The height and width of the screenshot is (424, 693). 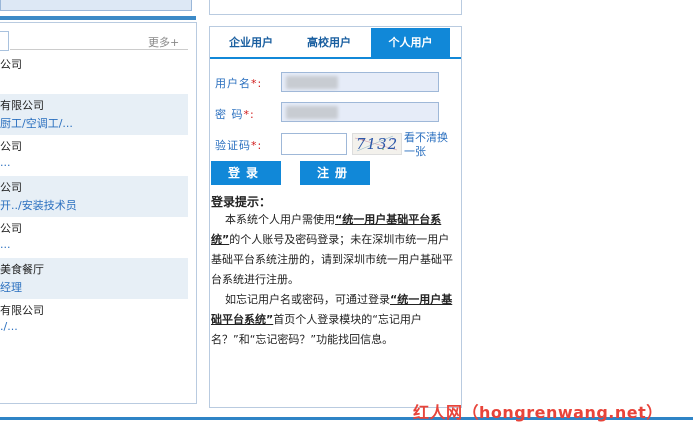 I want to click on hint-text: 如忘记用户名或密码，可通过登录, so click(x=307, y=299).